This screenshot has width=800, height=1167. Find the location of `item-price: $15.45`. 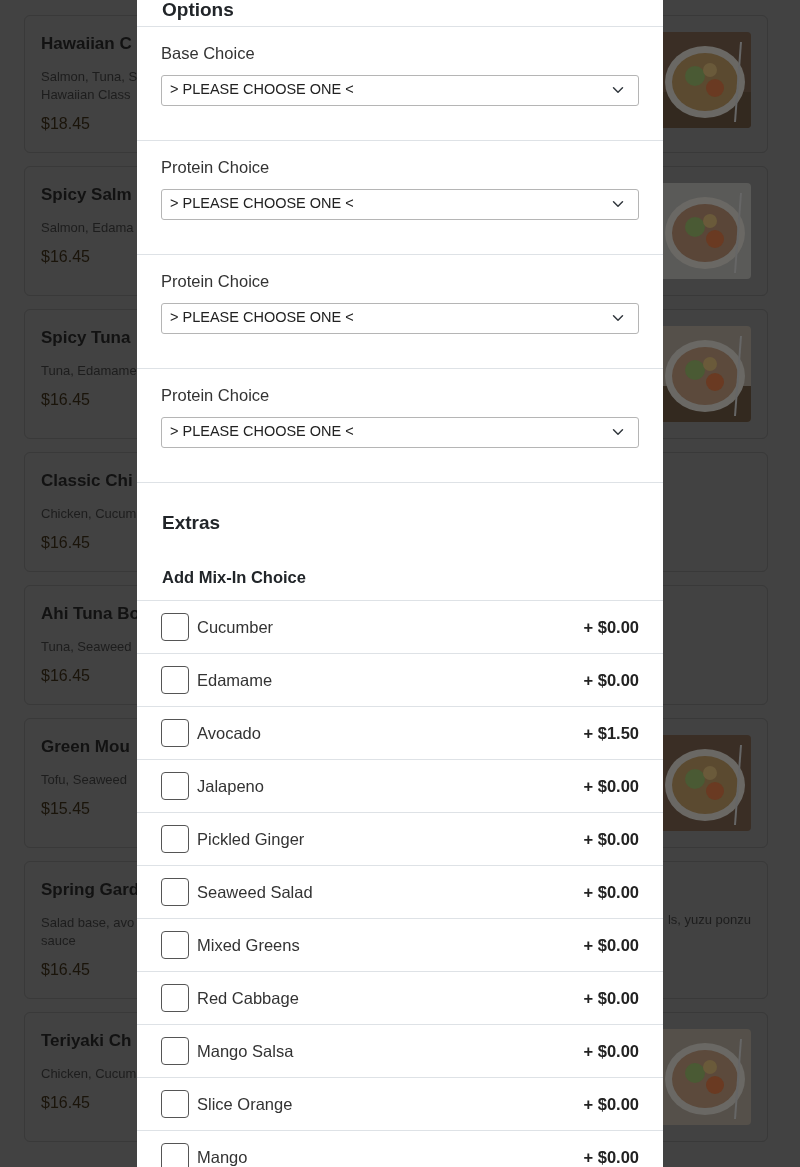

item-price: $15.45 is located at coordinates (66, 809).